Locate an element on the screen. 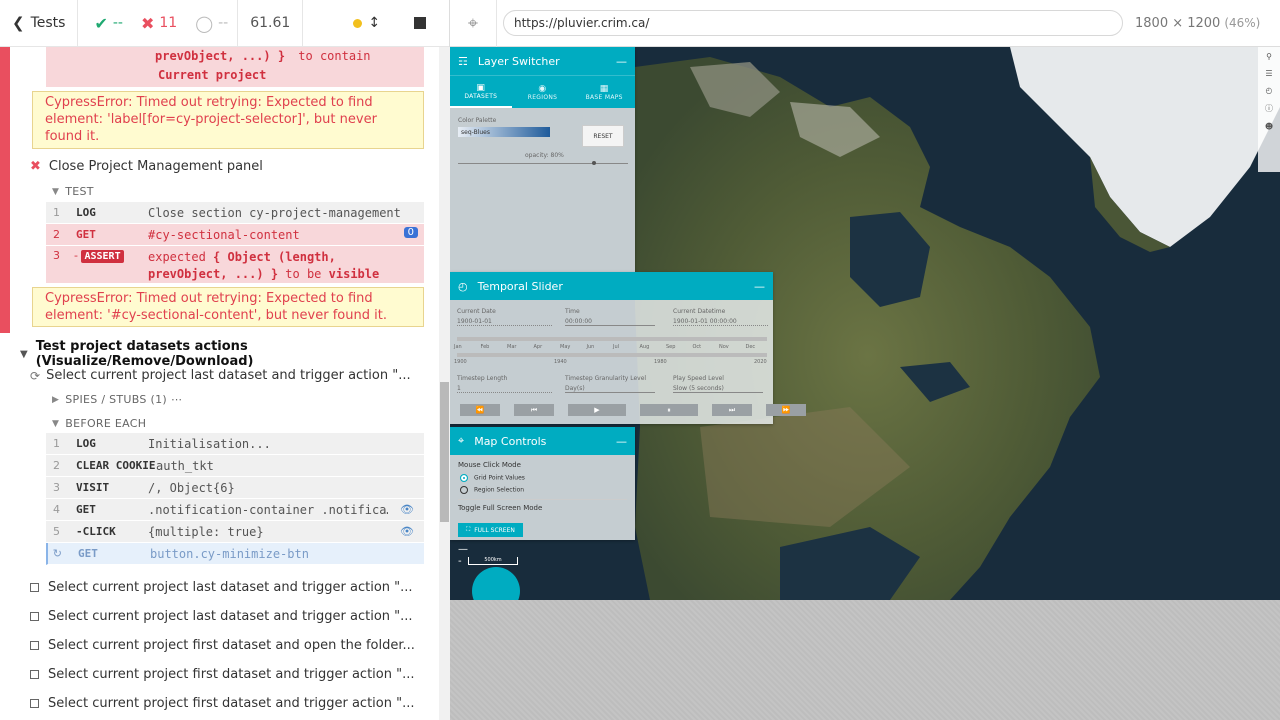 This screenshot has width=1280, height=720. timestep-length-field: 1 is located at coordinates (504, 389).